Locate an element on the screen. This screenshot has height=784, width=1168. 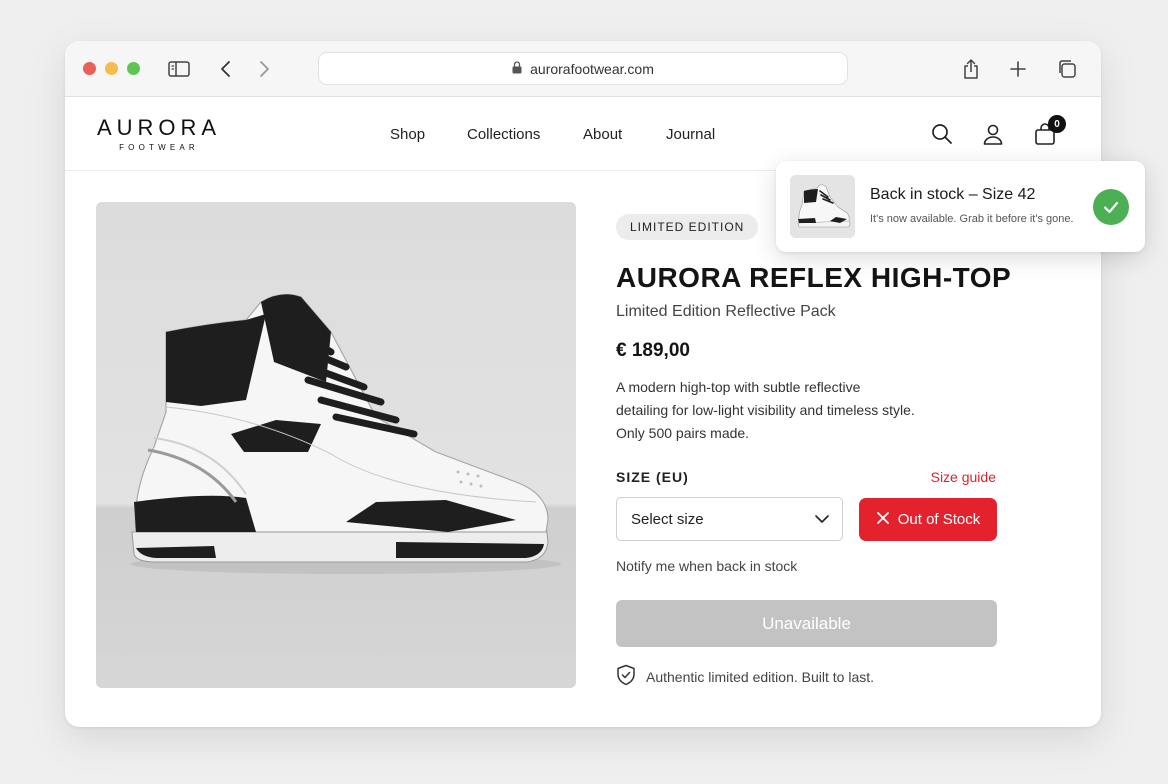
sidebar-icon is located at coordinates (179, 69).